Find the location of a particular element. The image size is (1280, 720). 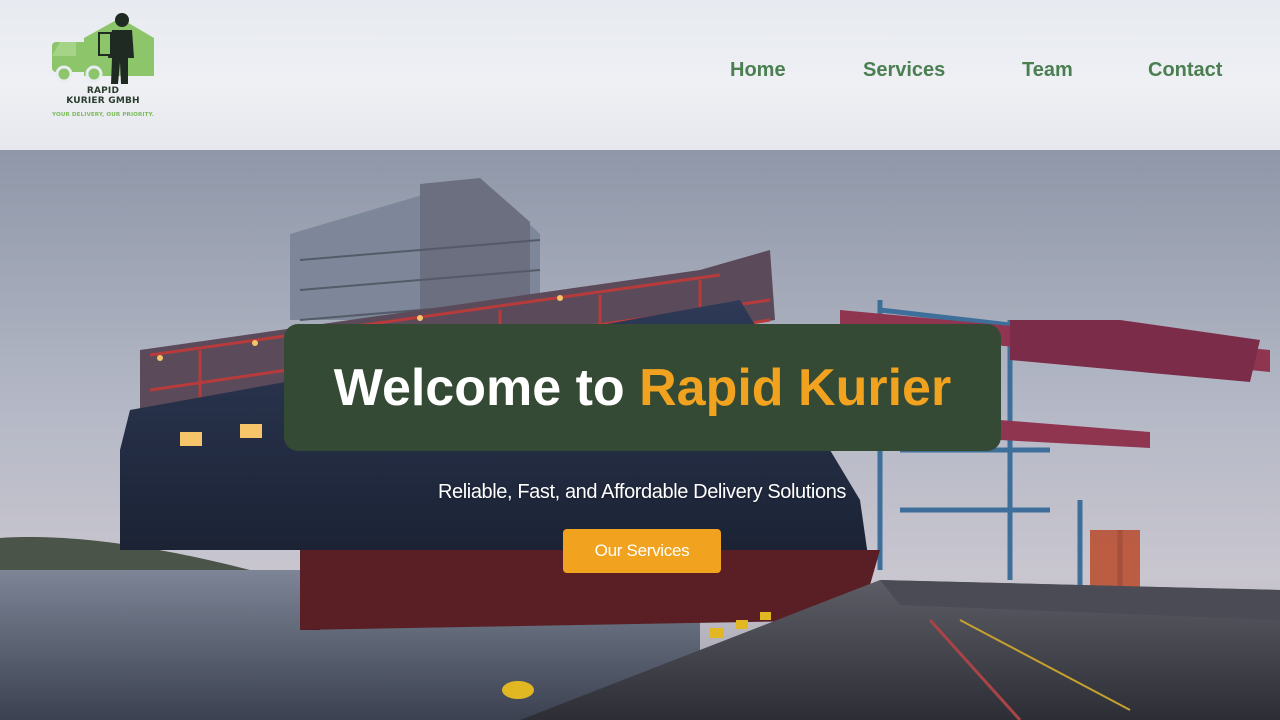

nav-contact-link: Contact is located at coordinates (1185, 70).